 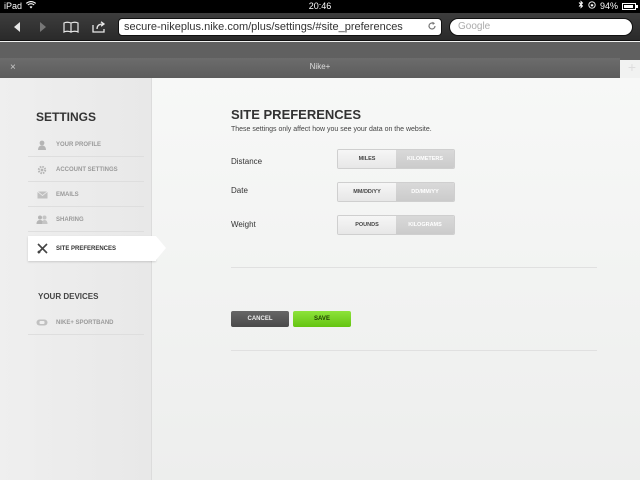 What do you see at coordinates (474, 26) in the screenshot?
I see `search-placeholder: Google` at bounding box center [474, 26].